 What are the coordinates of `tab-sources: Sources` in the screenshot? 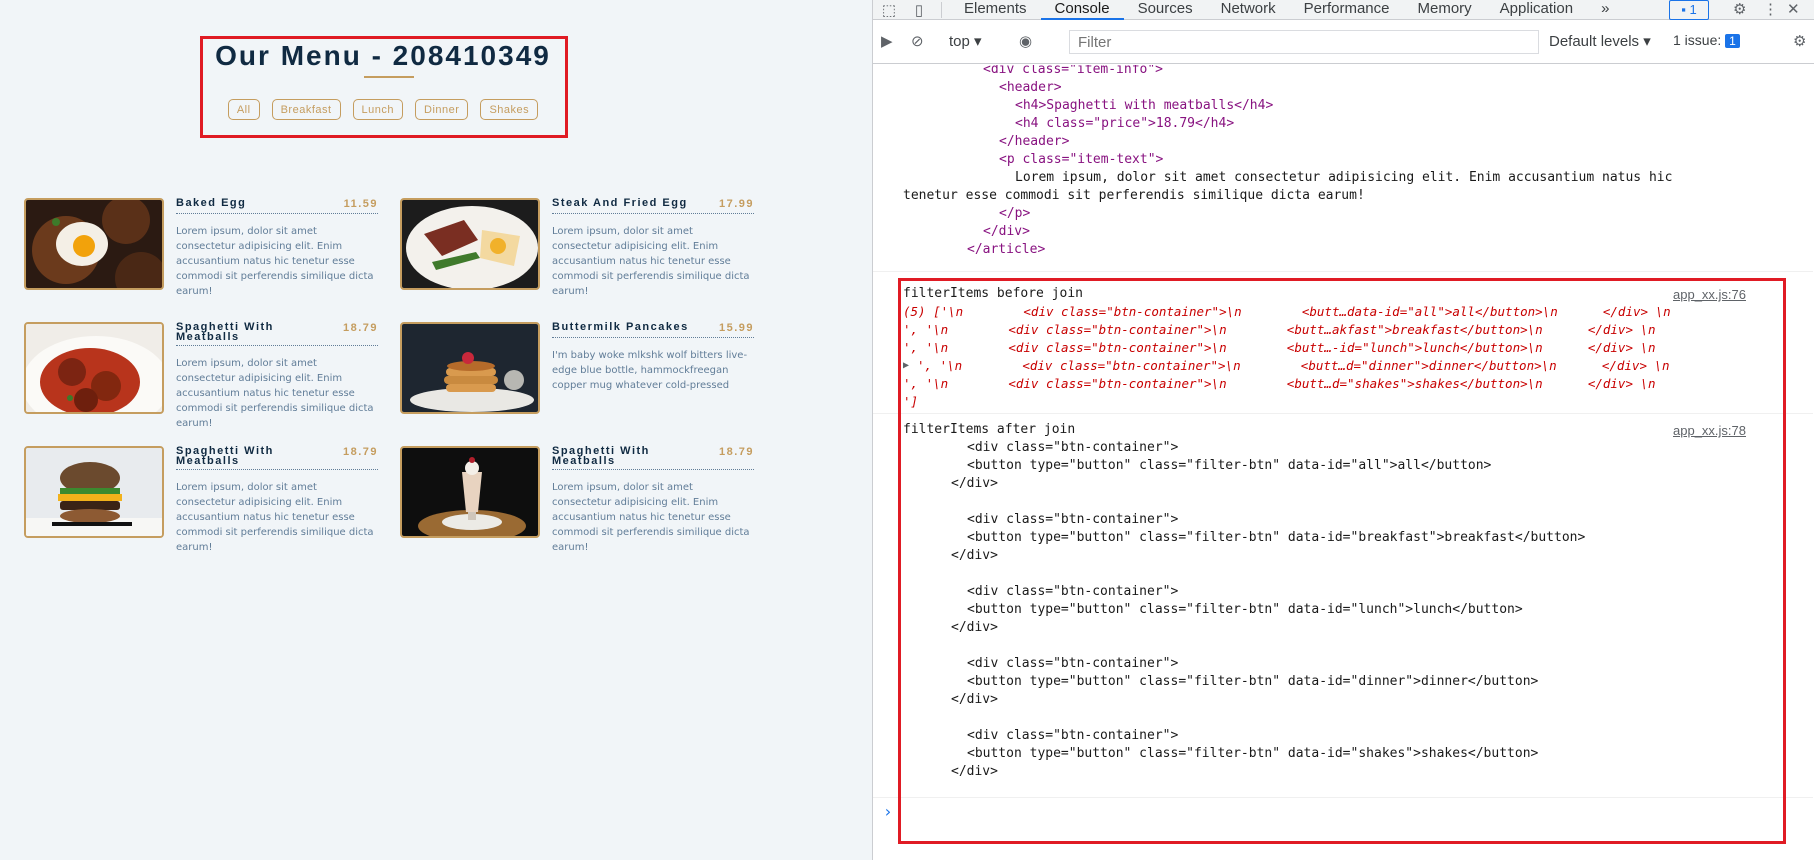 It's located at (1165, 10).